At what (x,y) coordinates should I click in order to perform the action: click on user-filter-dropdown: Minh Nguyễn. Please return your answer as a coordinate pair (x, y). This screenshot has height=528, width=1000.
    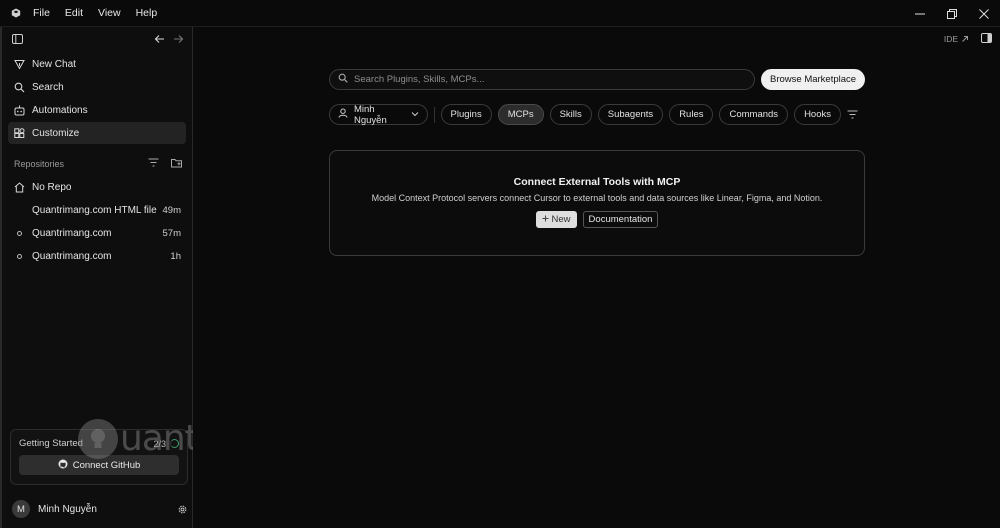
    Looking at the image, I should click on (378, 114).